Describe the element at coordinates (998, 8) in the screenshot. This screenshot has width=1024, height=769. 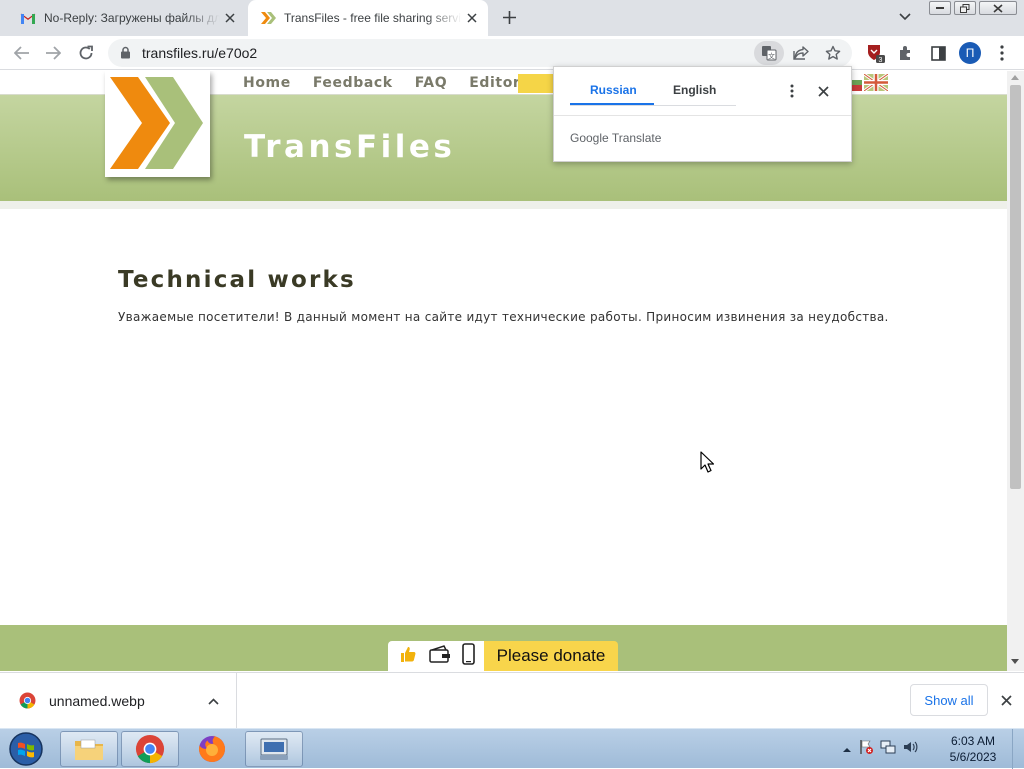
I see `close-window-button` at that location.